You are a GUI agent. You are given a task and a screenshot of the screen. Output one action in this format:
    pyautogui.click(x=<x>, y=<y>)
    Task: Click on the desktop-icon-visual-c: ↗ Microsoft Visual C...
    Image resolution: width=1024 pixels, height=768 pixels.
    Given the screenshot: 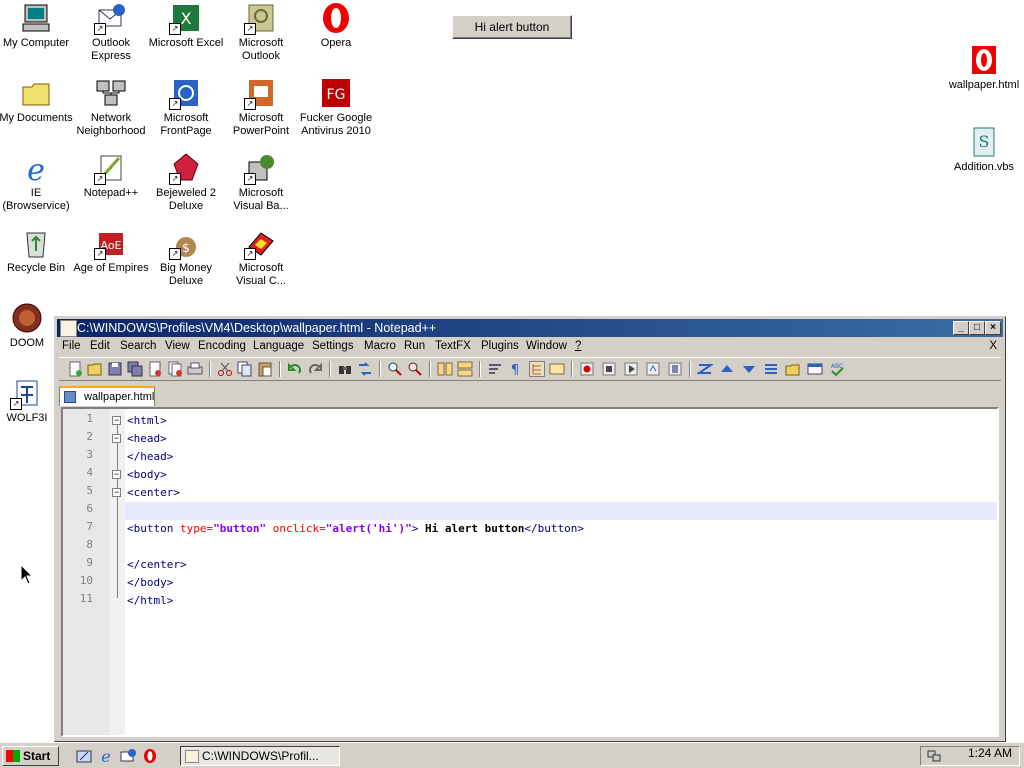 What is the action you would take?
    pyautogui.click(x=261, y=257)
    